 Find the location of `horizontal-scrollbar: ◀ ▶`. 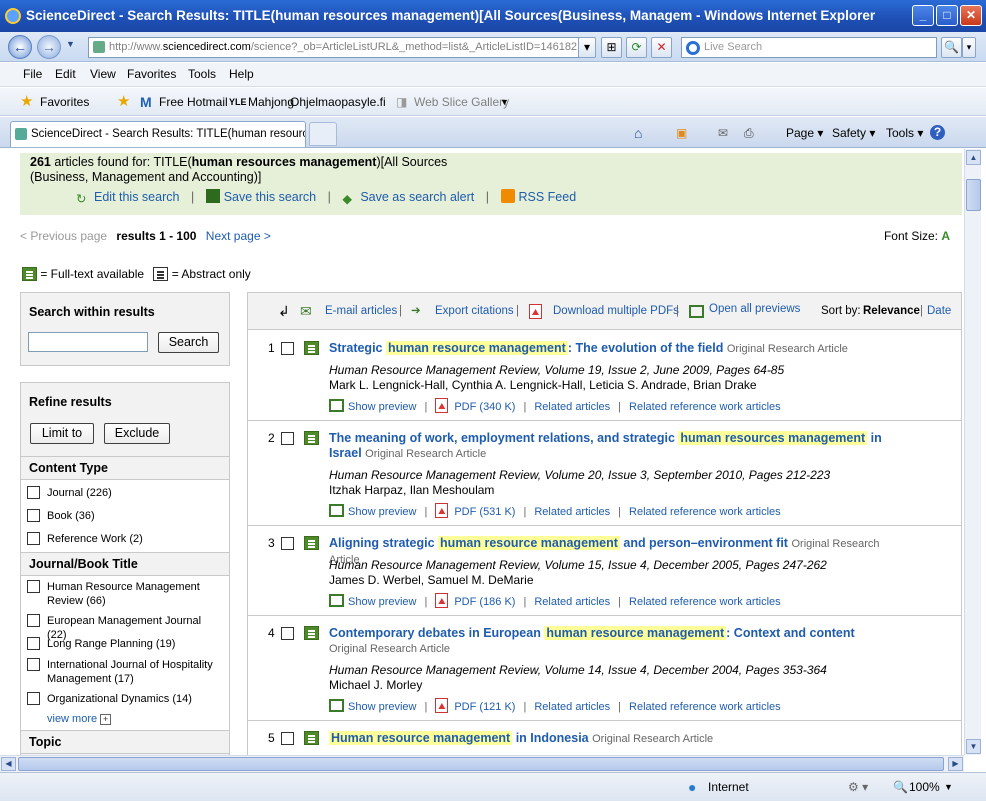

horizontal-scrollbar: ◀ ▶ is located at coordinates (482, 763).